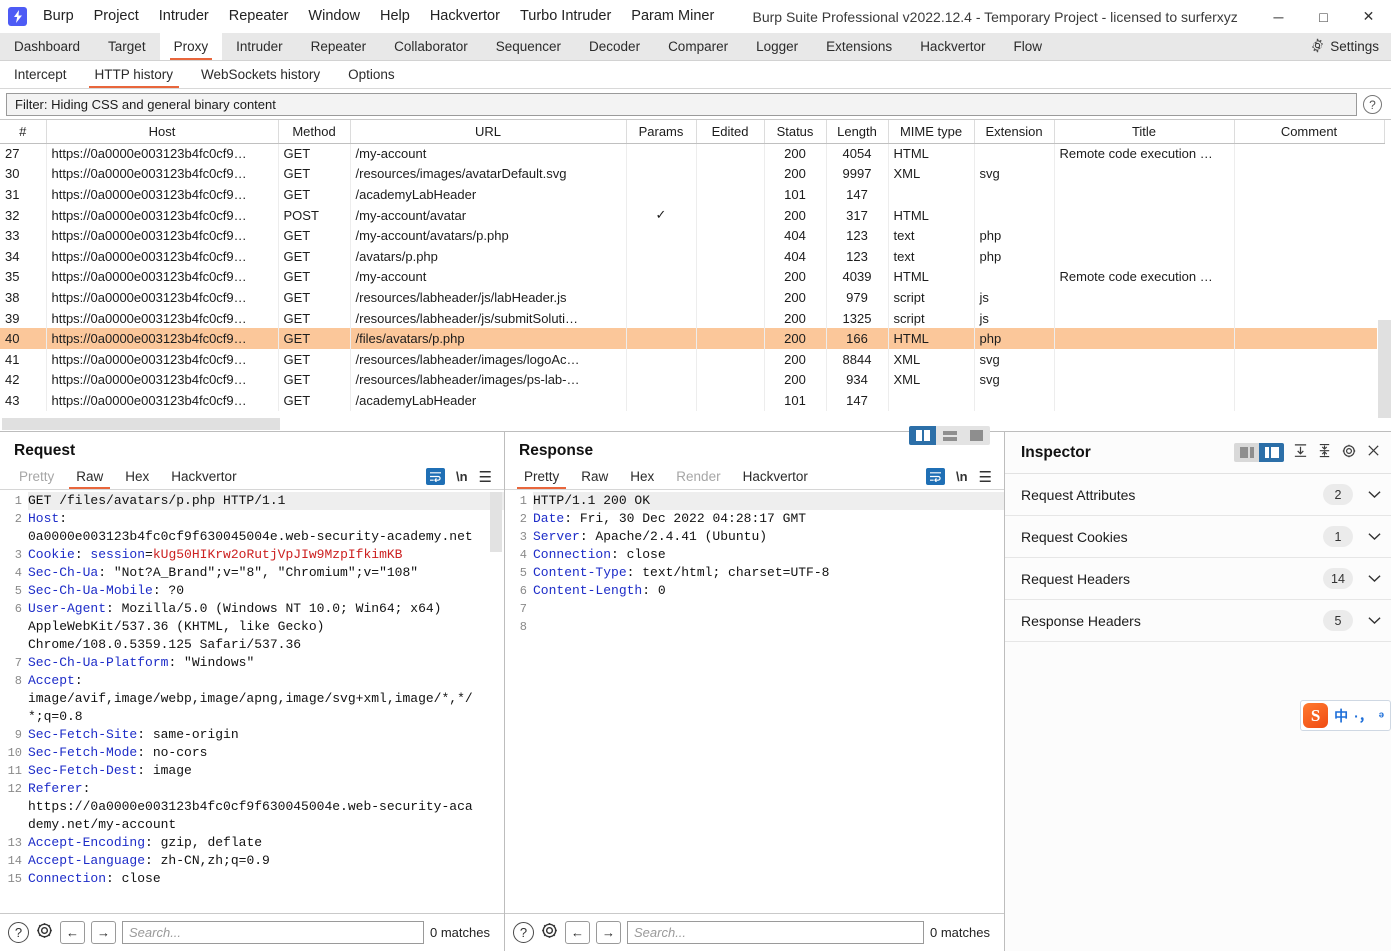  Describe the element at coordinates (1324, 452) in the screenshot. I see `collapse-all-icon` at that location.